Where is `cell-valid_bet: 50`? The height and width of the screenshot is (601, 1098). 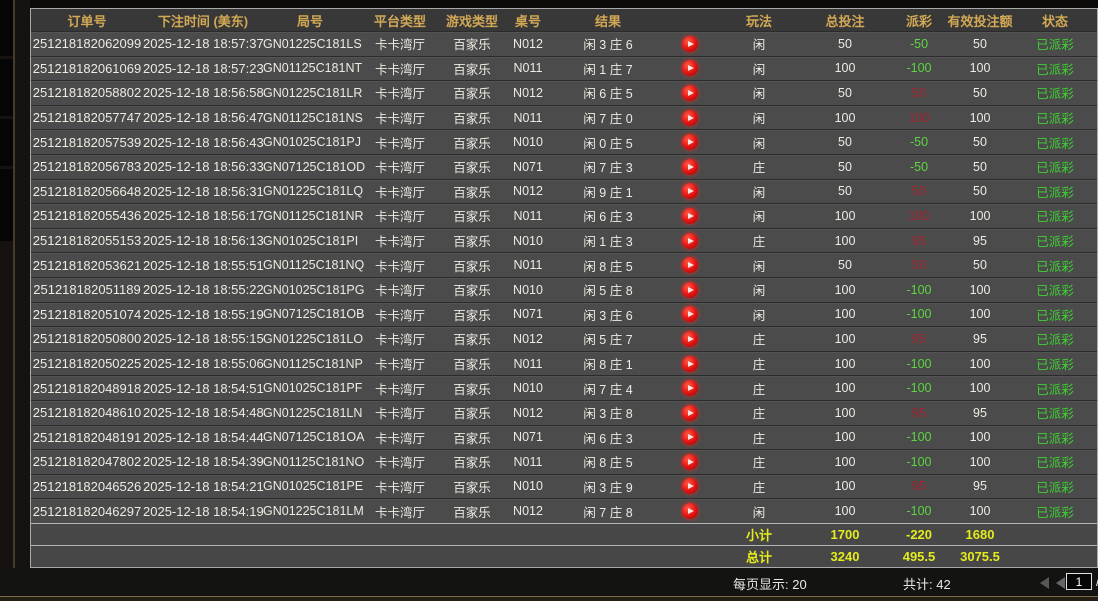
cell-valid_bet: 50 is located at coordinates (980, 265).